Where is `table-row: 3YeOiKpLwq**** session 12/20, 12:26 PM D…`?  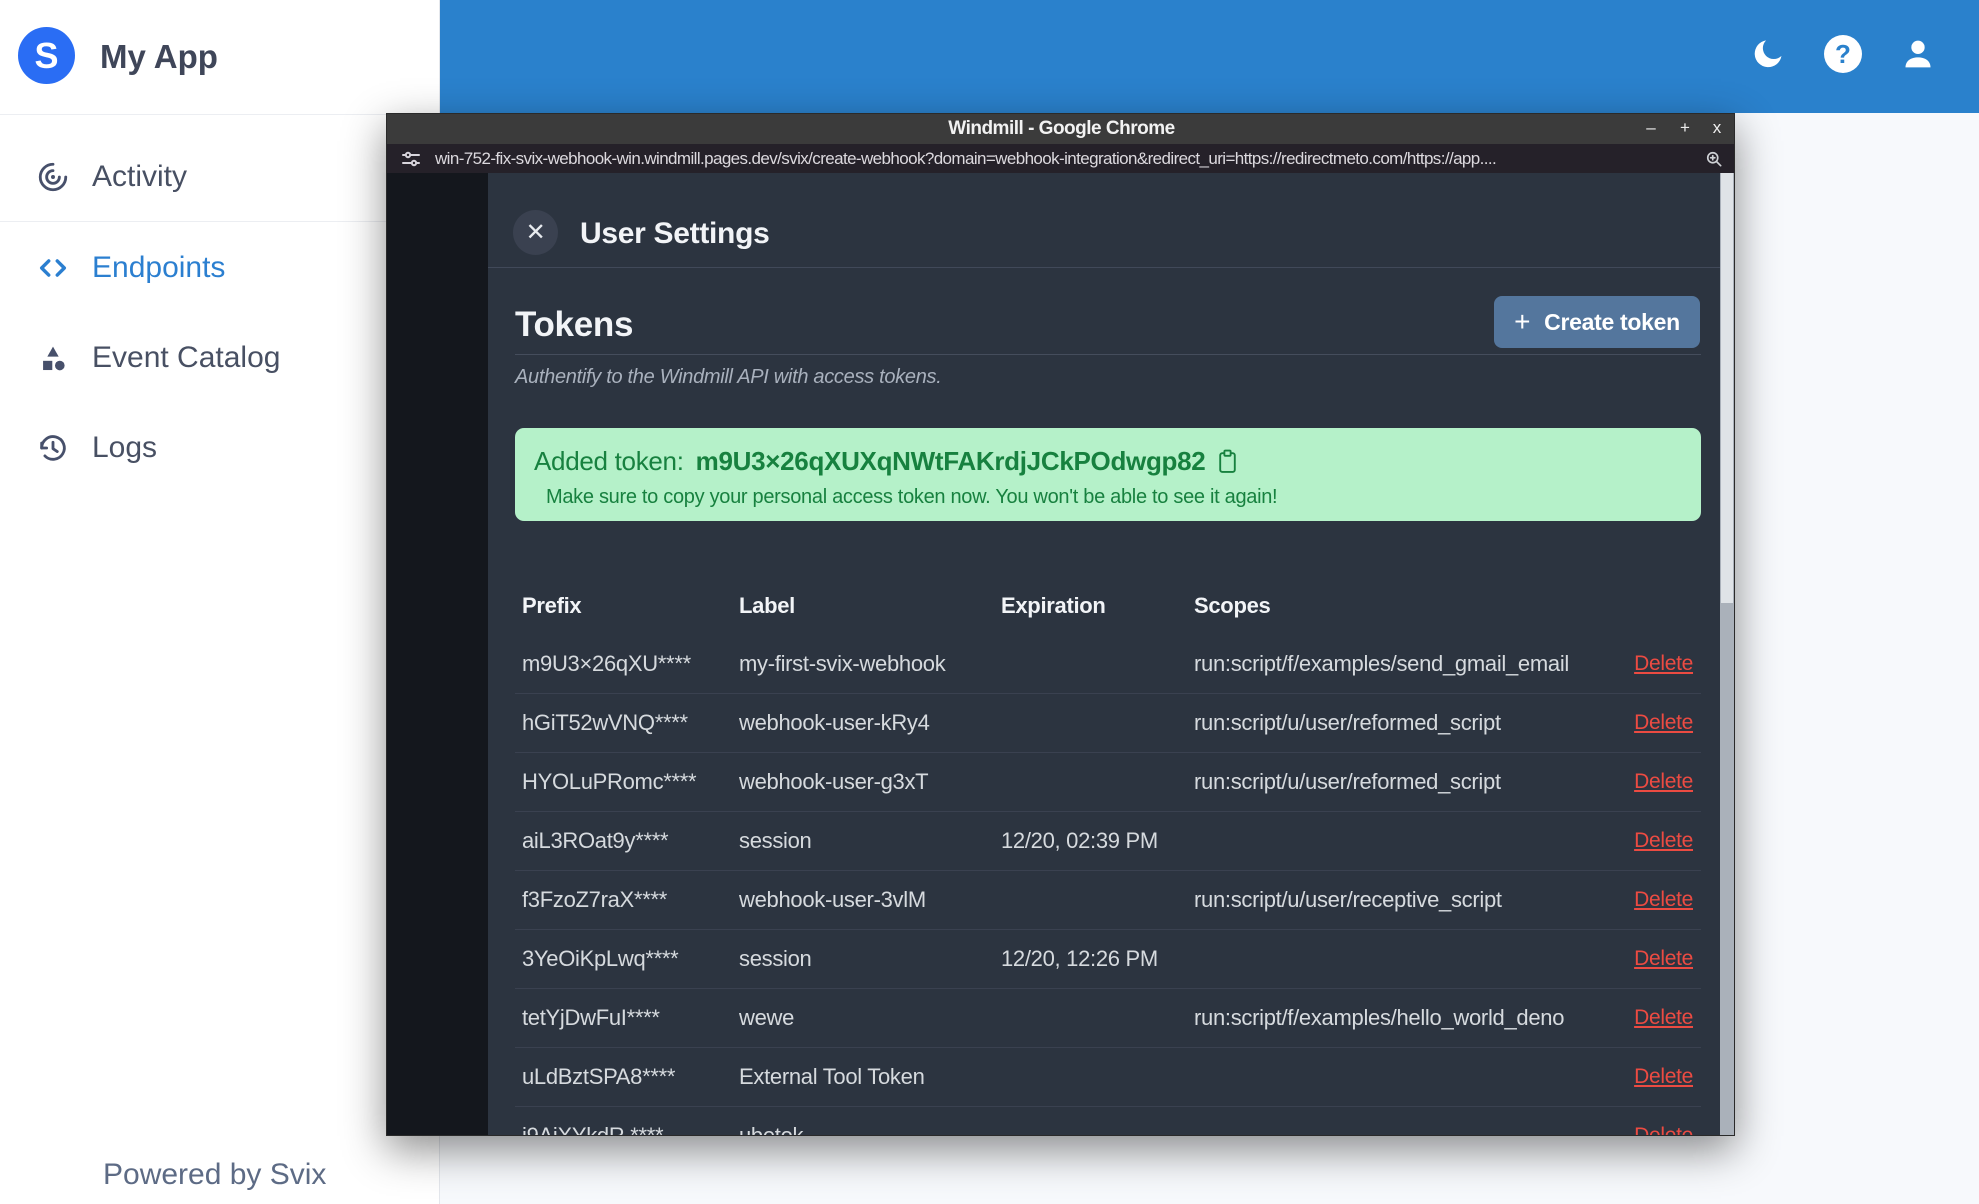
table-row: 3YeOiKpLwq**** session 12/20, 12:26 PM D… is located at coordinates (1108, 958).